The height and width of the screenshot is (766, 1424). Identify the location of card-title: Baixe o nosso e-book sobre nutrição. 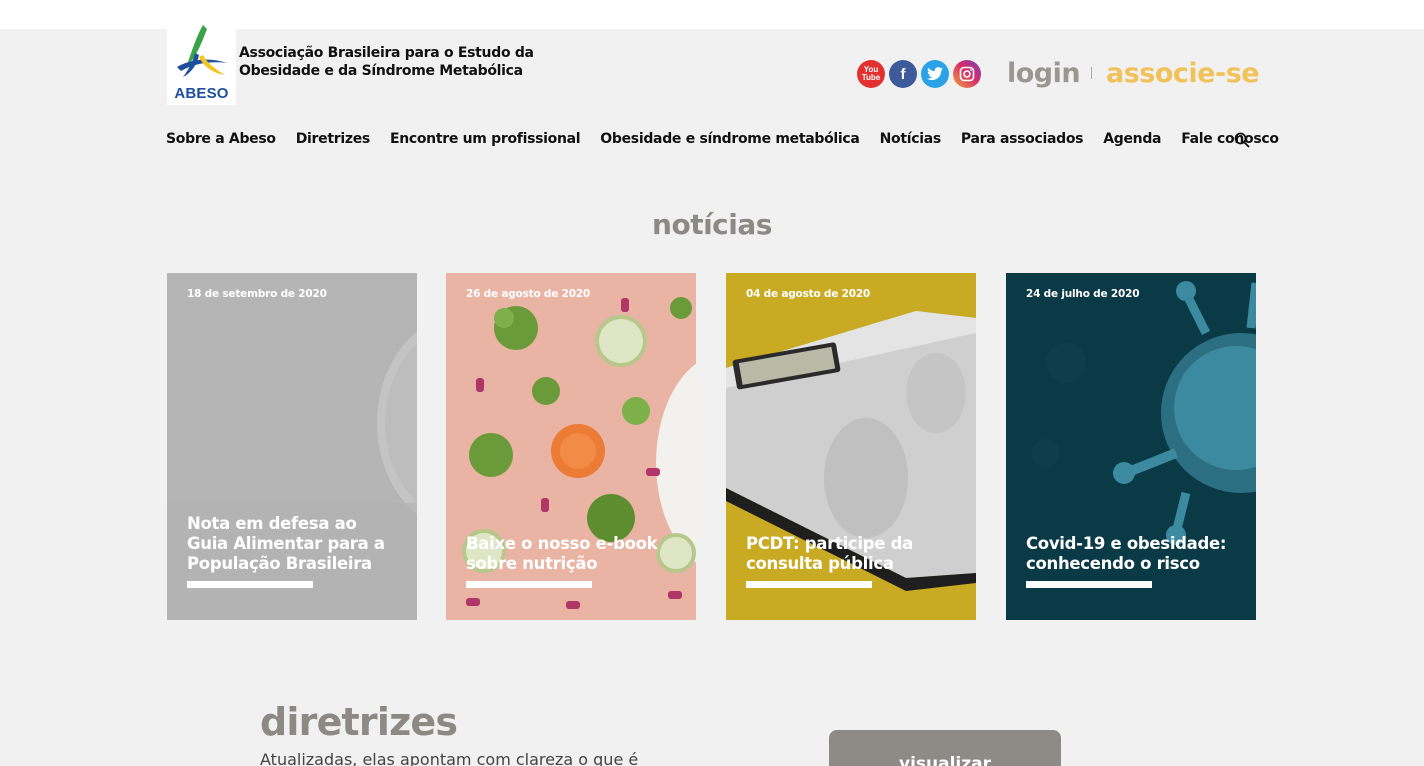
(562, 553).